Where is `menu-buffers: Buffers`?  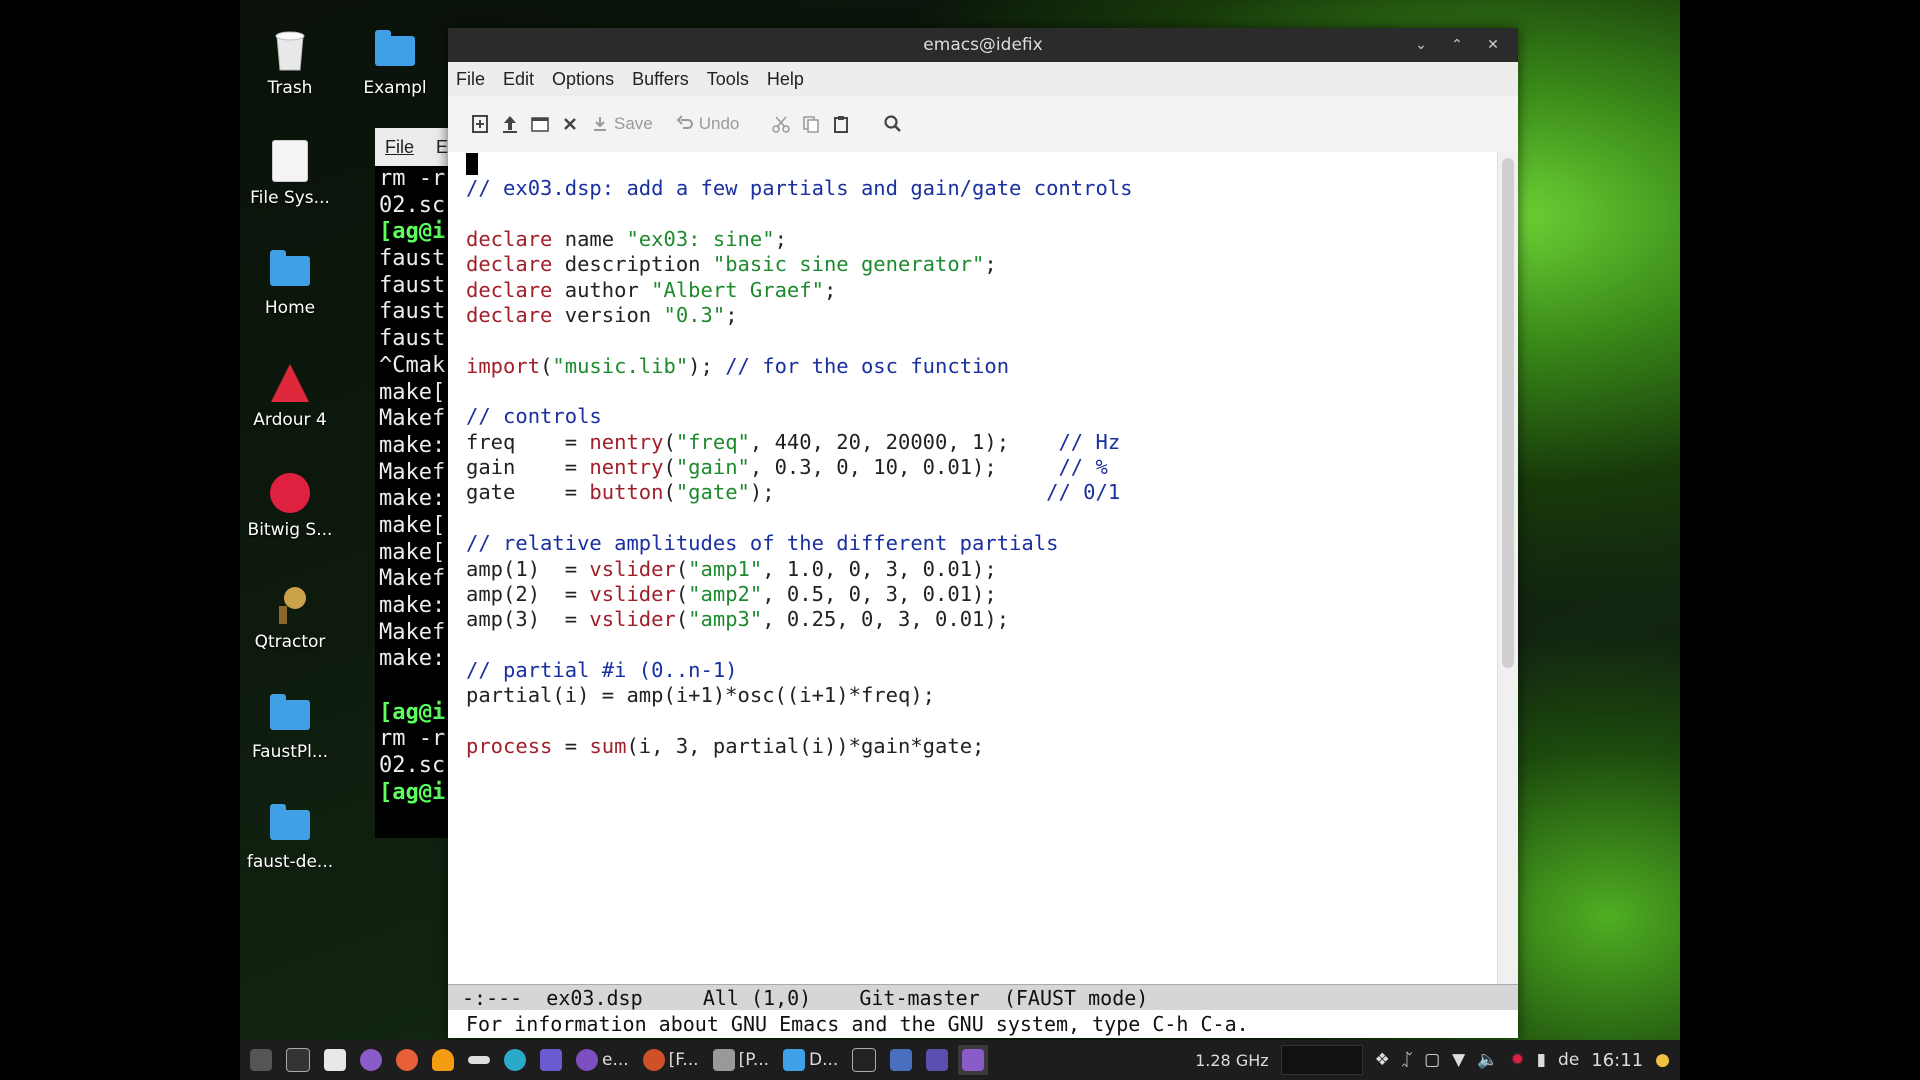 menu-buffers: Buffers is located at coordinates (660, 79).